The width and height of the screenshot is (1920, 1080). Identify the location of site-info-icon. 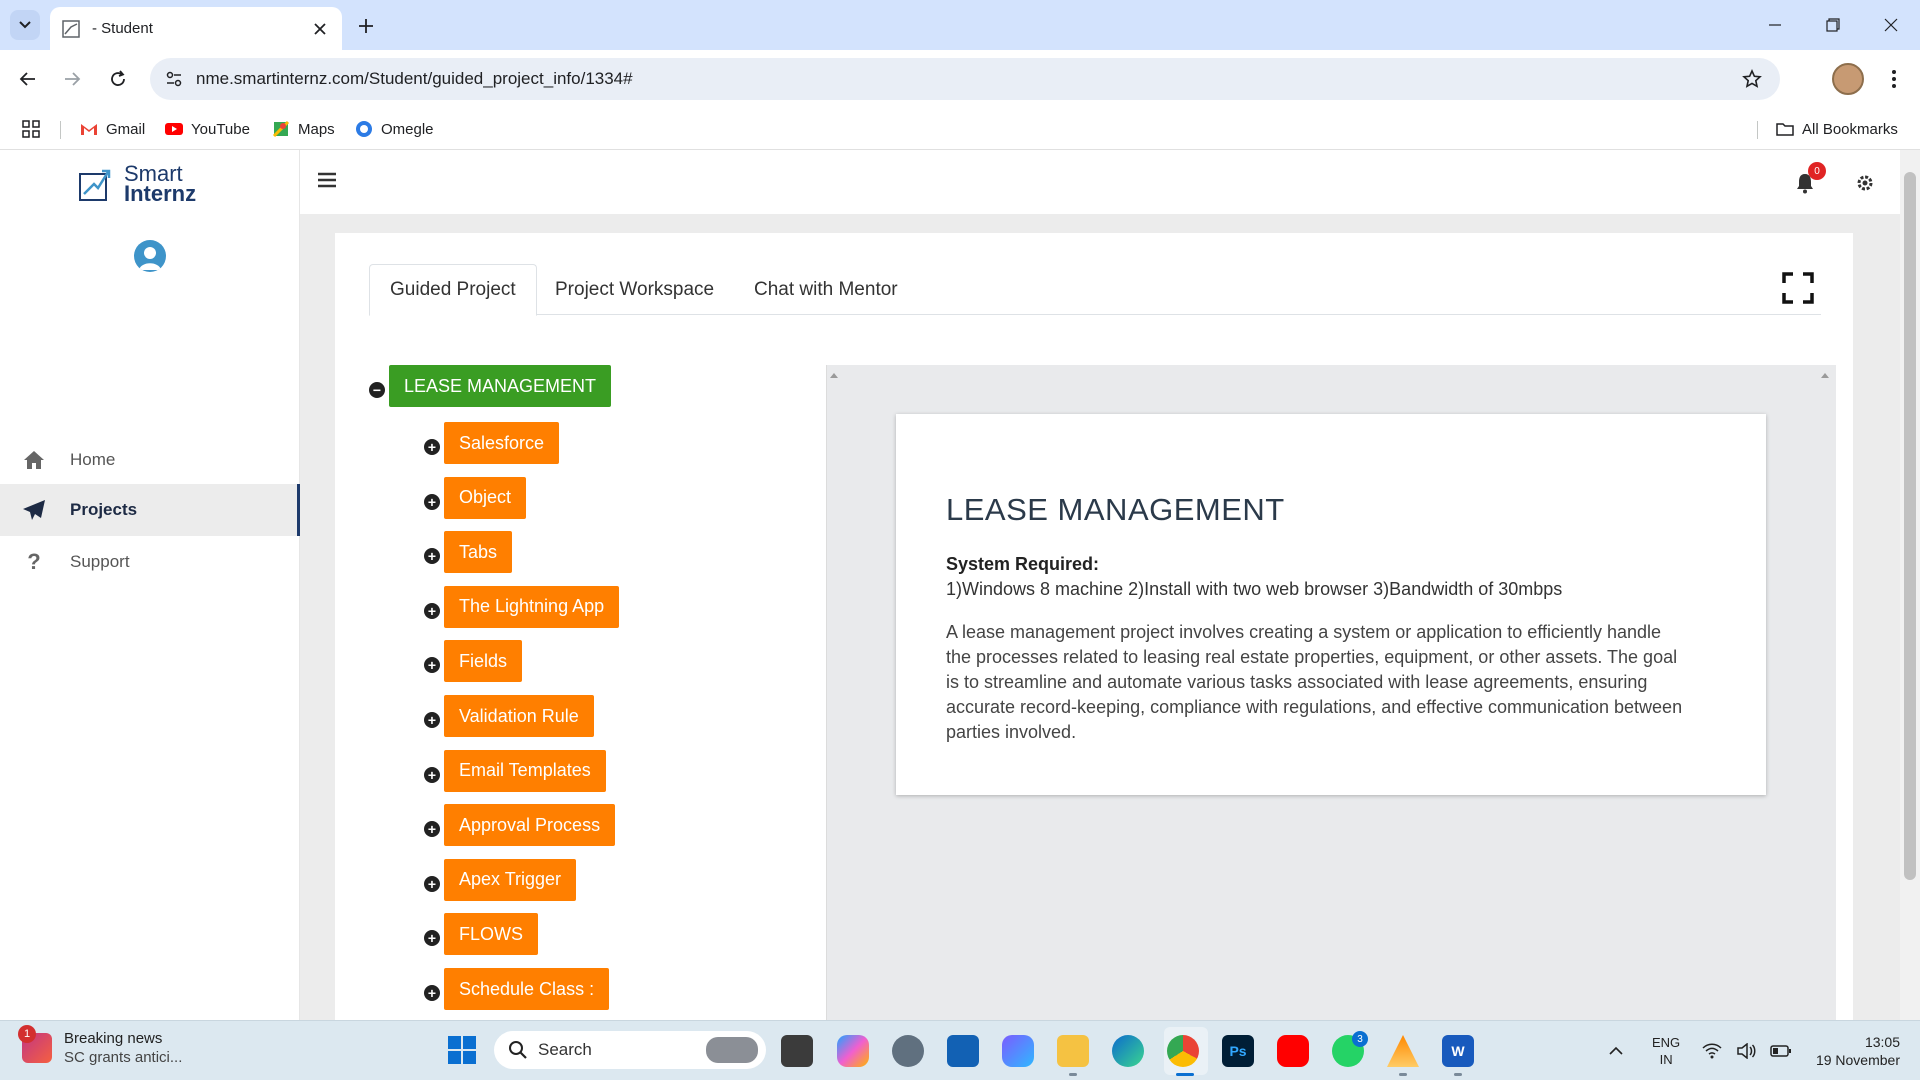
(174, 79).